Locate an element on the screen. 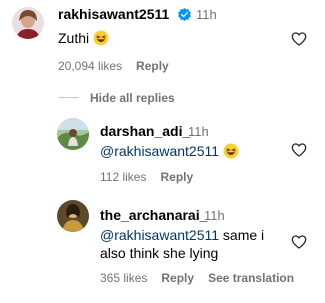 The height and width of the screenshot is (303, 325). see-translation-button: See translation is located at coordinates (251, 278).